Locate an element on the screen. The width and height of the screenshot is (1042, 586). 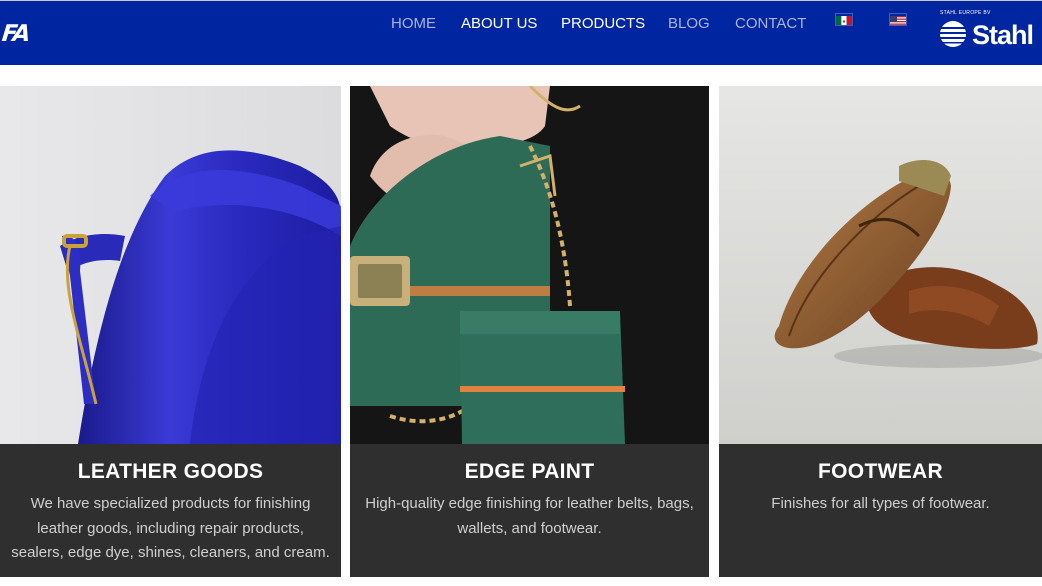
nav-about-us: ABOUT US is located at coordinates (499, 23).